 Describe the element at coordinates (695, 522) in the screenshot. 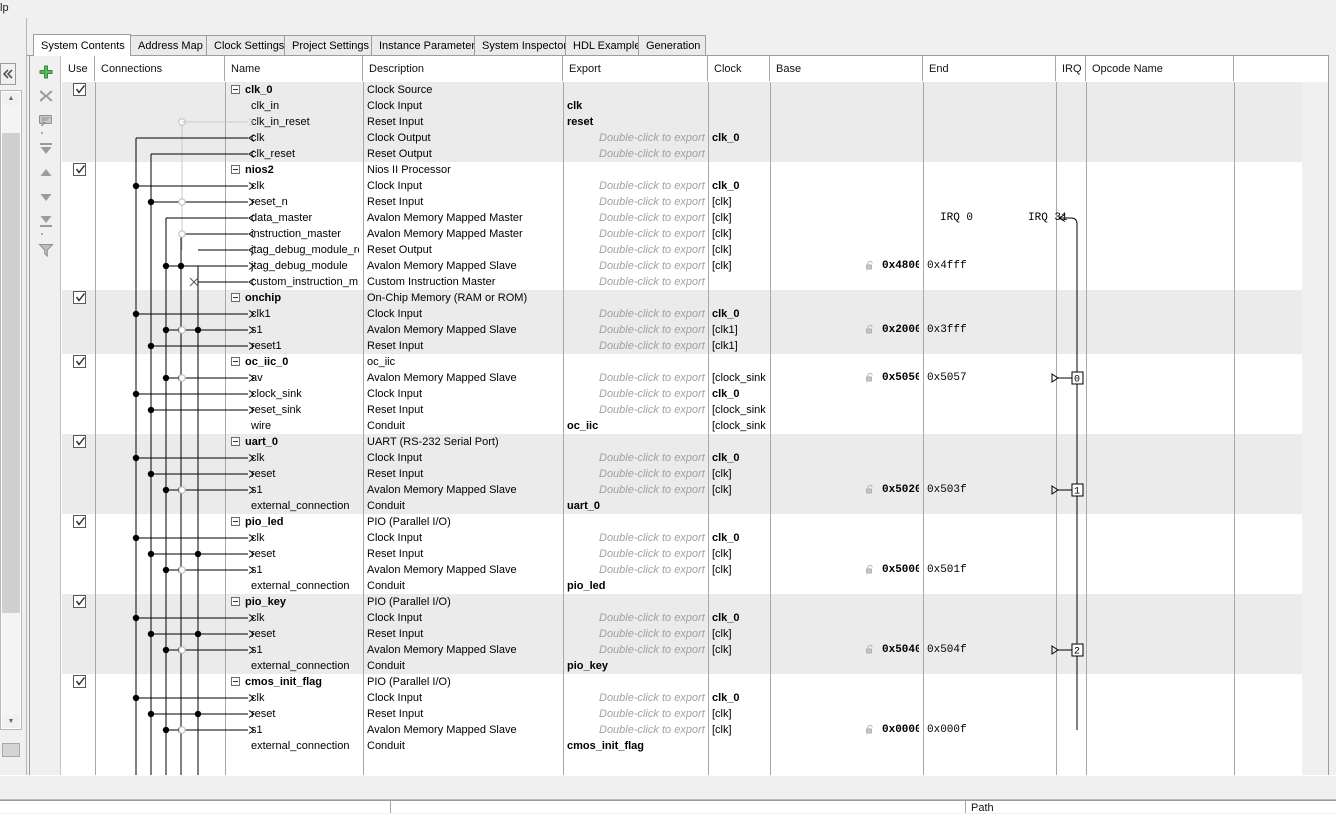

I see `module-row: pio_led PIO (Parallel I/O)` at that location.